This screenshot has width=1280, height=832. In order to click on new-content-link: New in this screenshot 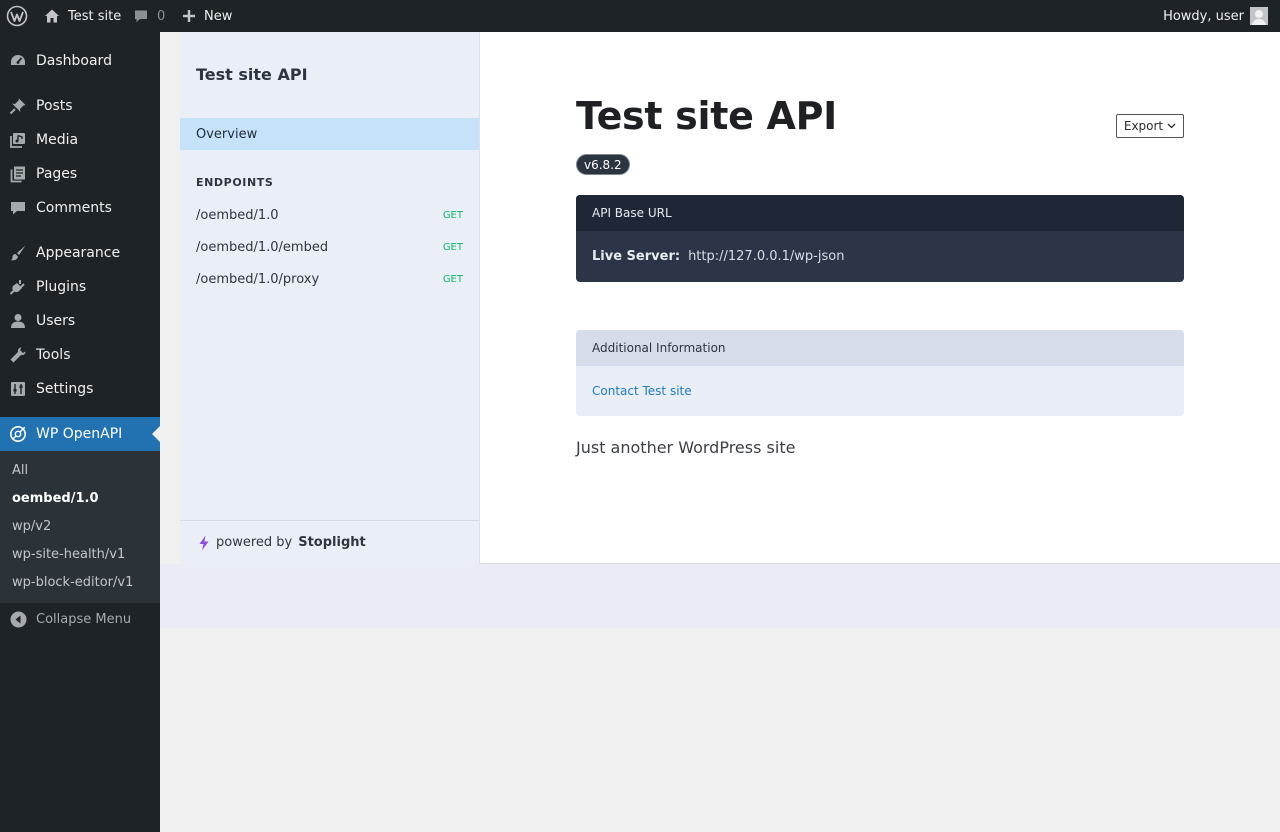, I will do `click(207, 16)`.